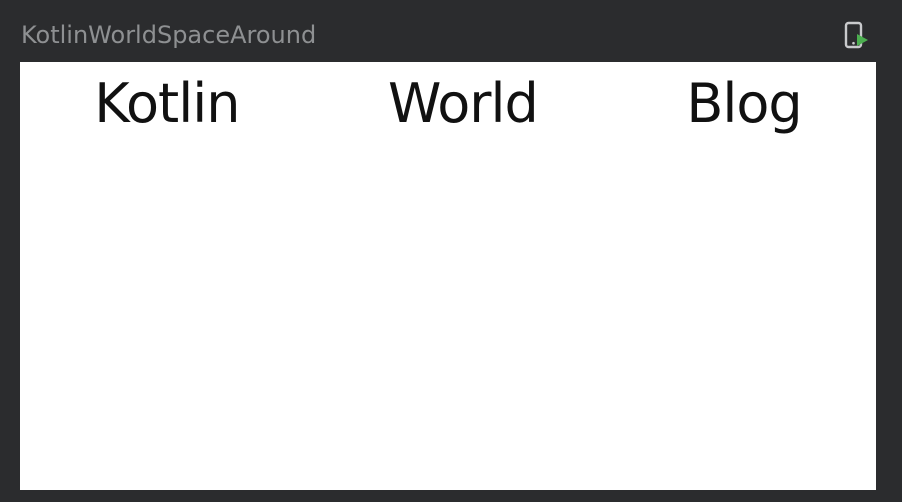 This screenshot has height=502, width=902. I want to click on text-blog: Blog, so click(744, 103).